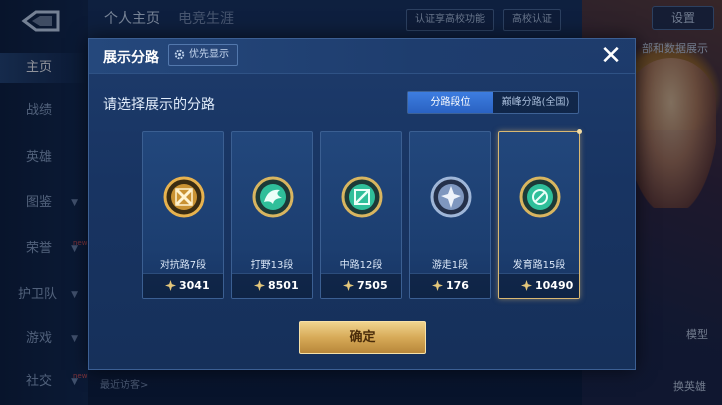 Image resolution: width=722 pixels, height=405 pixels. What do you see at coordinates (209, 54) in the screenshot?
I see `priority-display-label: 优先显示` at bounding box center [209, 54].